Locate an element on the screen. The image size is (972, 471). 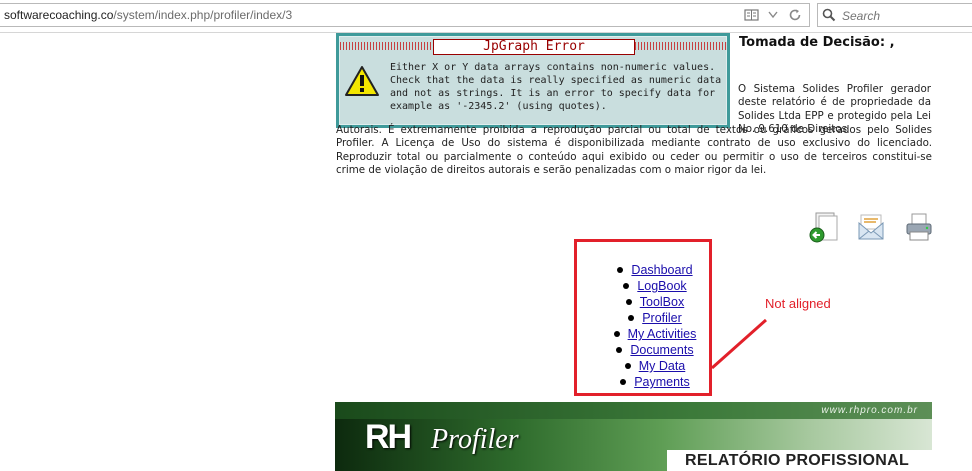
email-icon is located at coordinates (871, 227).